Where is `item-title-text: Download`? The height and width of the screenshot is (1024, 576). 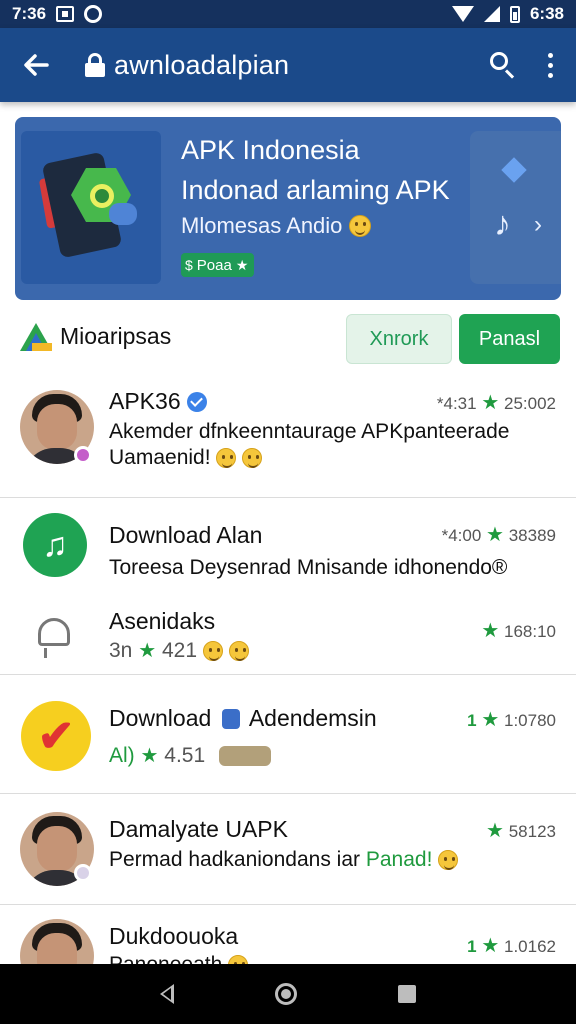 item-title-text: Download is located at coordinates (160, 718).